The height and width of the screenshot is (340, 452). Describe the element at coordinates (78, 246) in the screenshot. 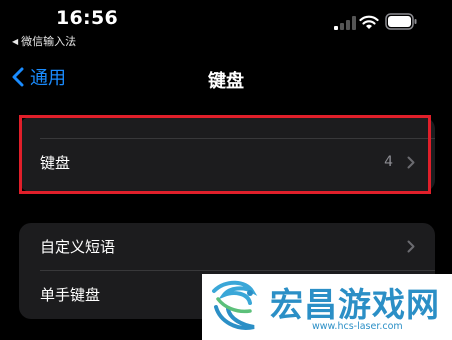

I see `text-replacement-label: 自定义短语` at that location.